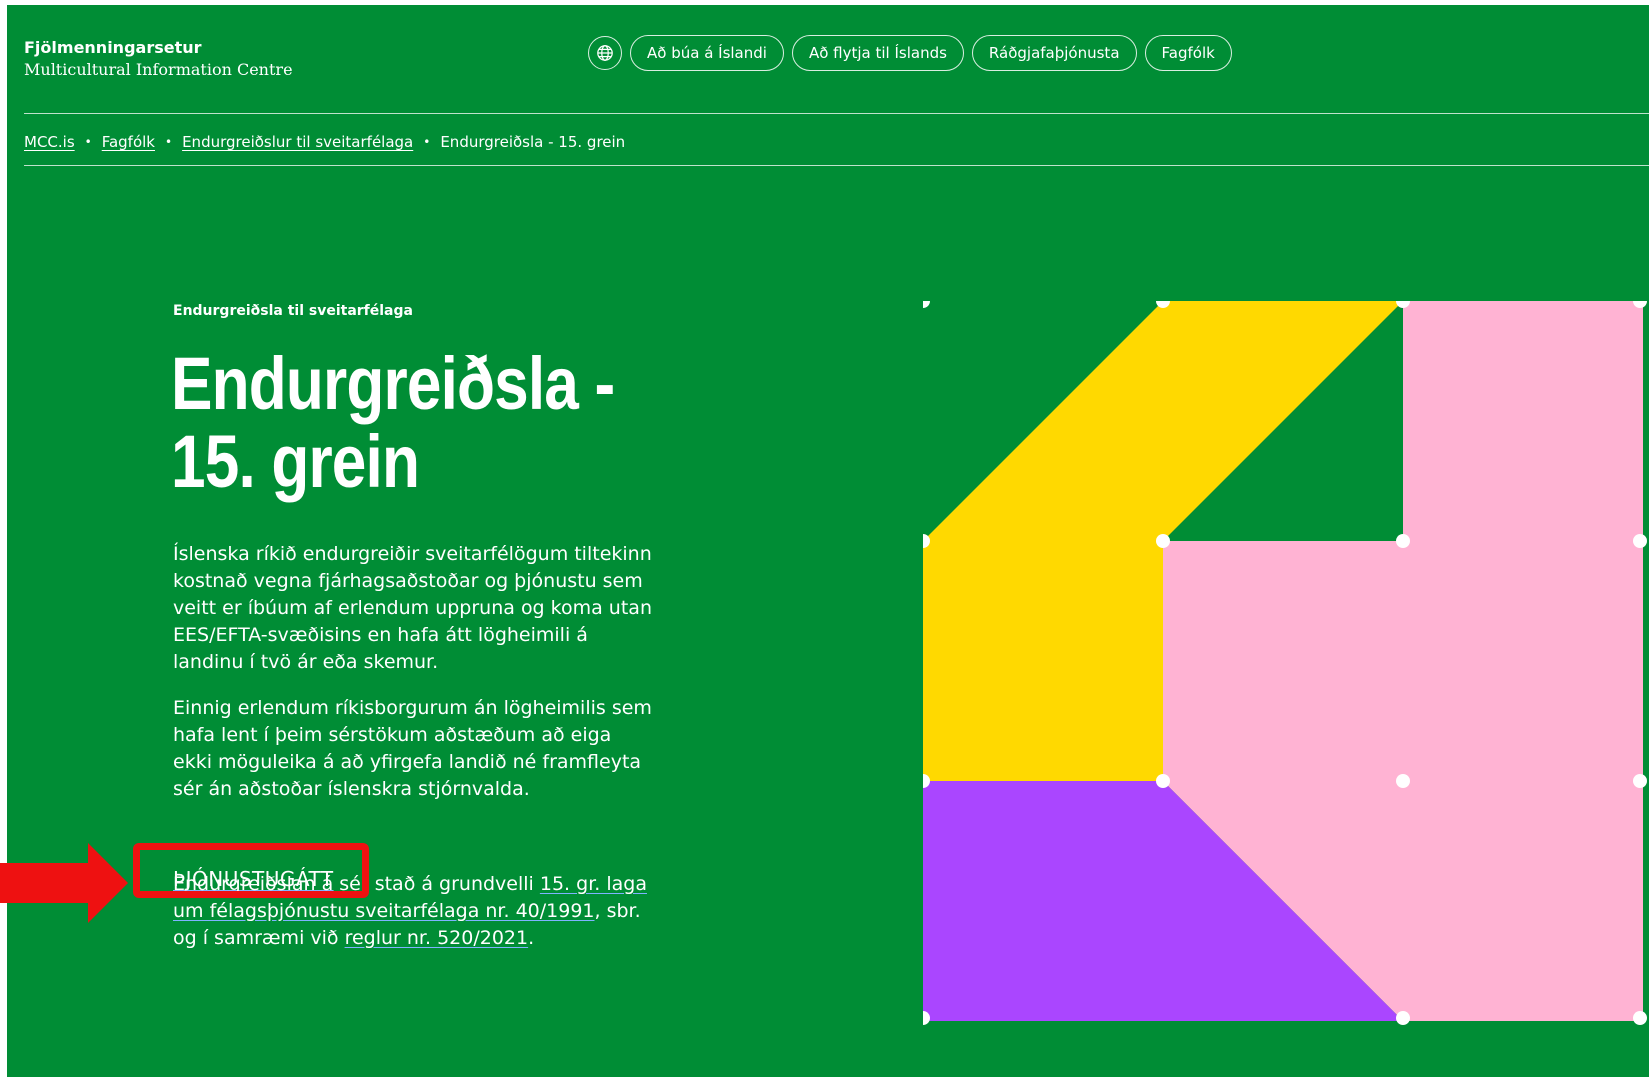 The width and height of the screenshot is (1649, 1077). Describe the element at coordinates (836, 165) in the screenshot. I see `breadcrumb-divider` at that location.